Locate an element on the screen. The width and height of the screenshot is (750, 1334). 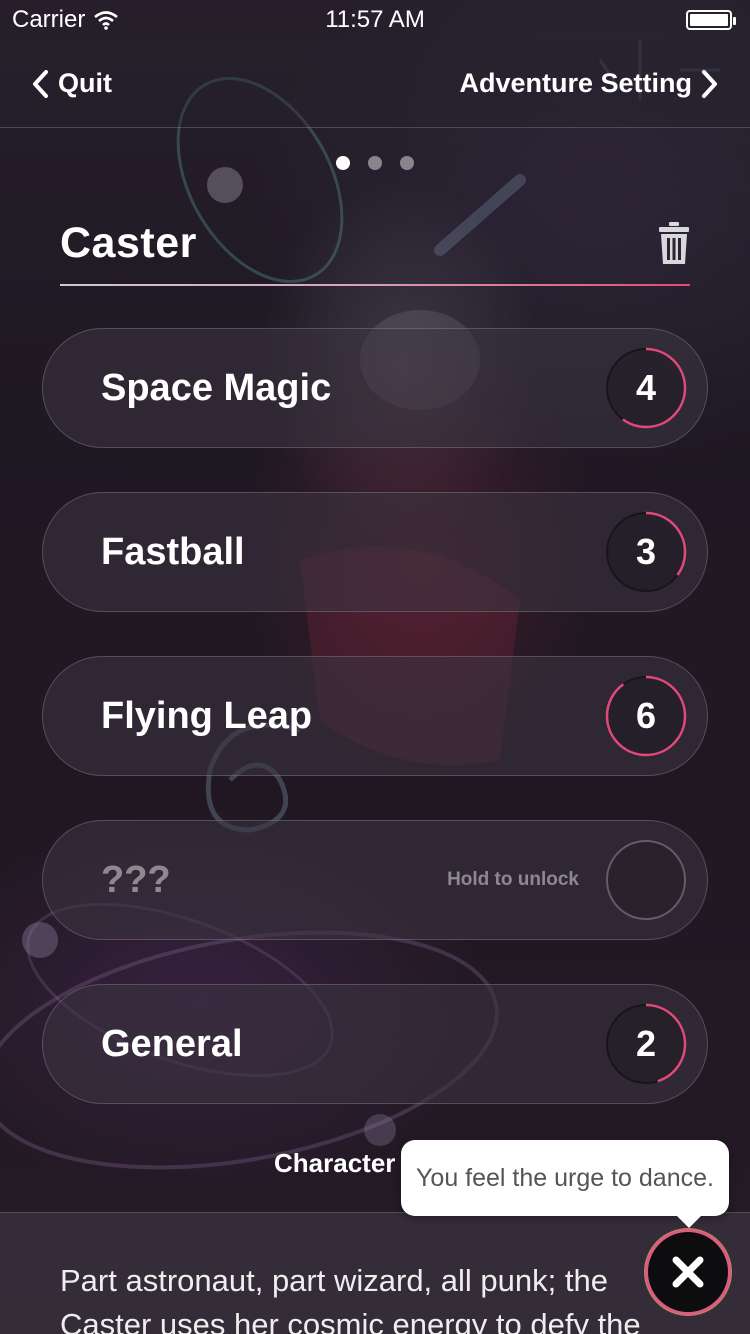
close-button is located at coordinates (688, 1272).